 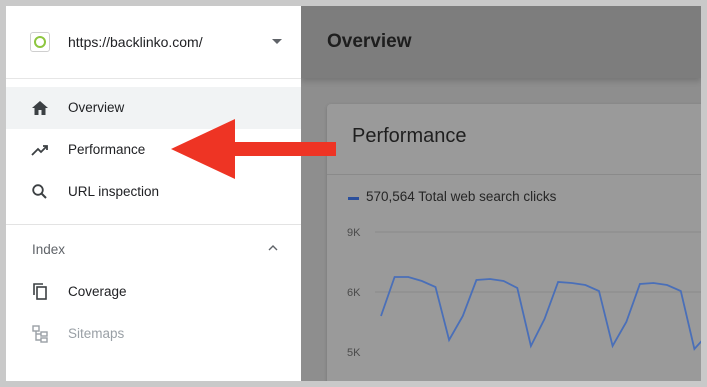 I want to click on sidebar-item-label: Performance, so click(x=107, y=149).